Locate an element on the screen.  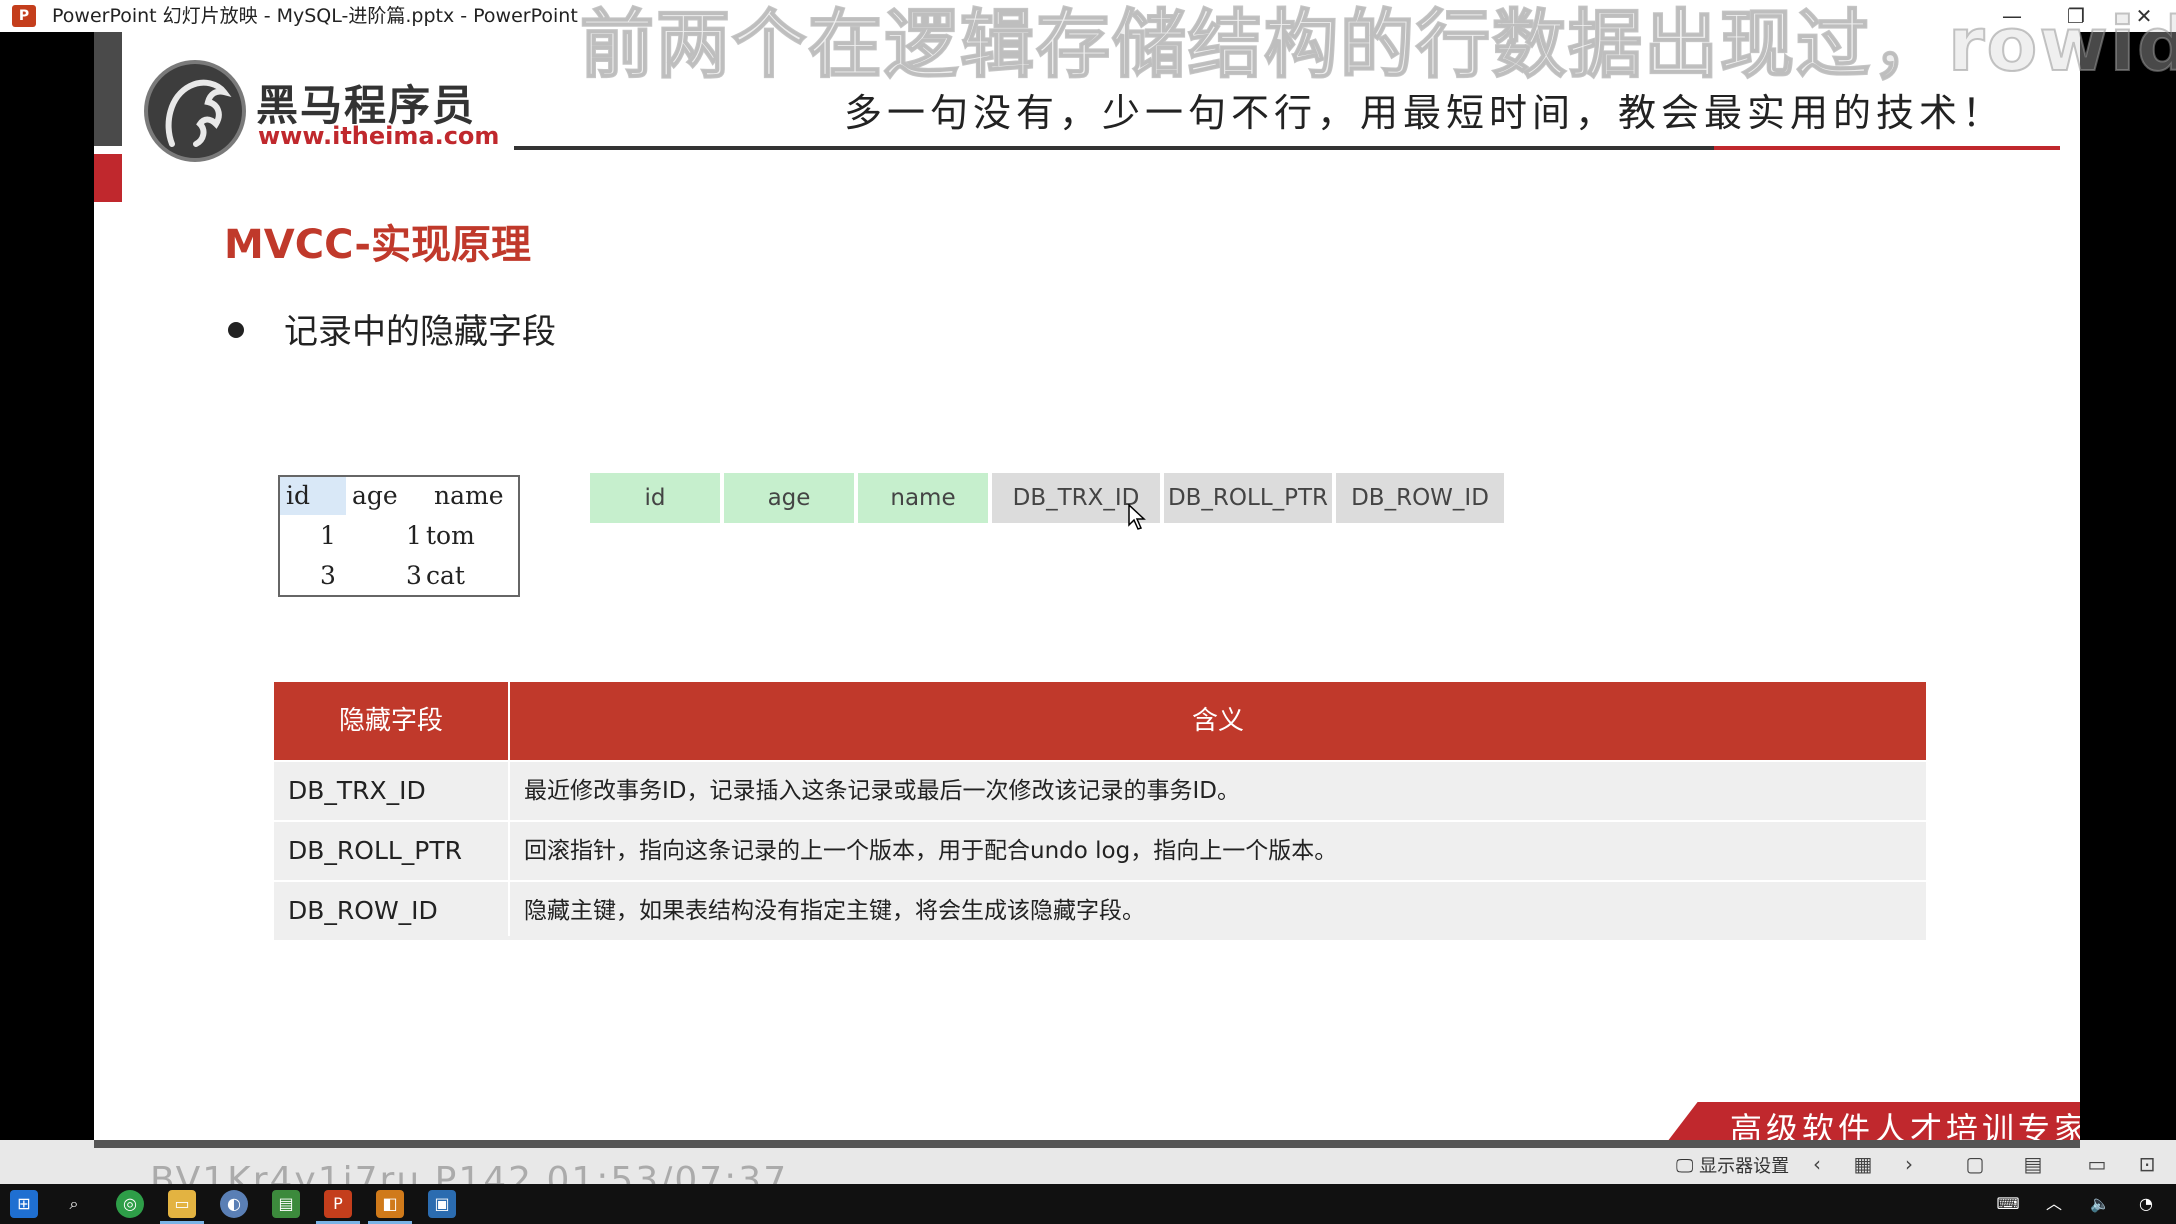
row-field: DB_TRX_ID is located at coordinates (357, 790).